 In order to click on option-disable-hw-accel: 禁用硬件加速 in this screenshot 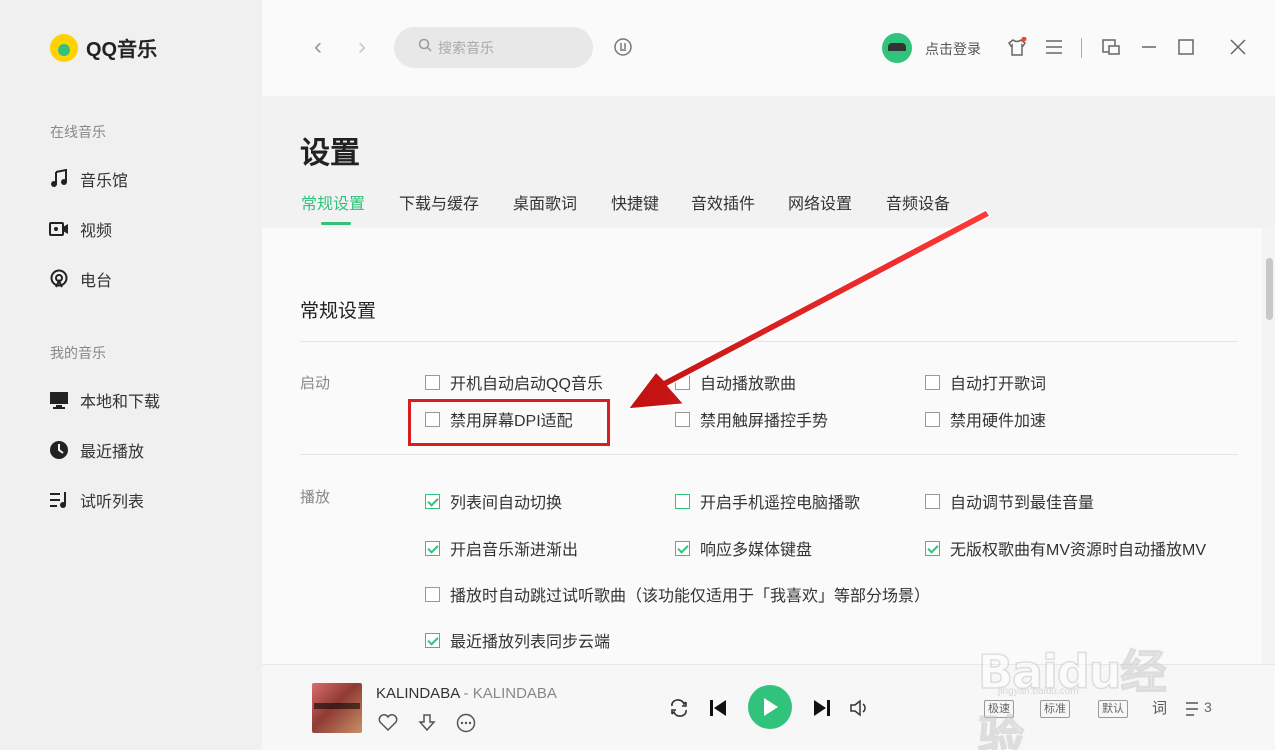, I will do `click(985, 419)`.